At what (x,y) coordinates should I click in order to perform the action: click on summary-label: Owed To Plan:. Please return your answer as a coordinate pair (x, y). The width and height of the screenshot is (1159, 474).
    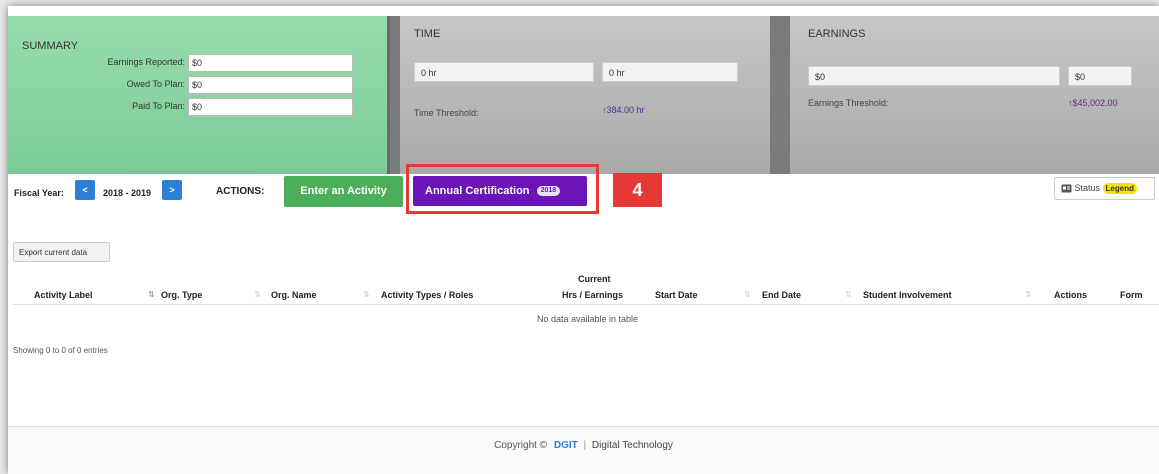
    Looking at the image, I should click on (155, 84).